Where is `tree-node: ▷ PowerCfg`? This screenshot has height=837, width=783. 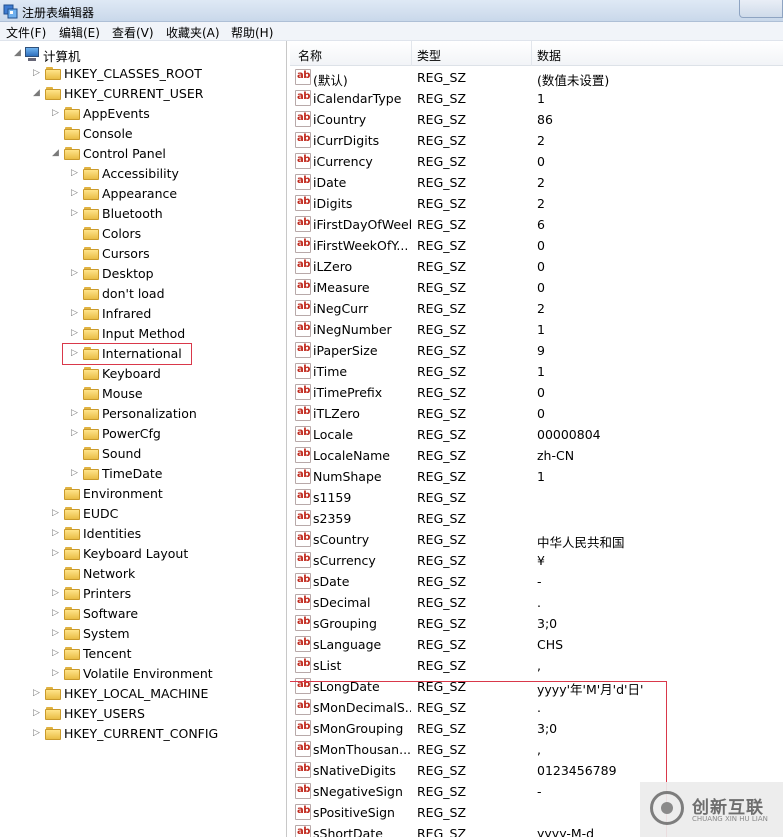 tree-node: ▷ PowerCfg is located at coordinates (143, 434).